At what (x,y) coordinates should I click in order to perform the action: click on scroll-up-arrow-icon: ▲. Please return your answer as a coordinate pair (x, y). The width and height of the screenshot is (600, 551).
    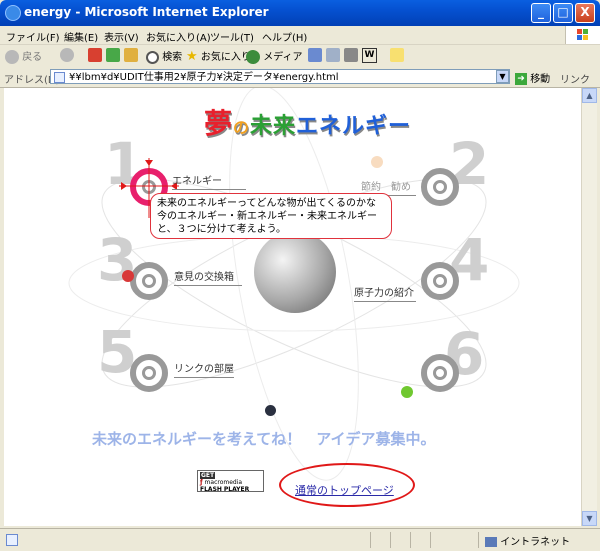
    Looking at the image, I should click on (589, 95).